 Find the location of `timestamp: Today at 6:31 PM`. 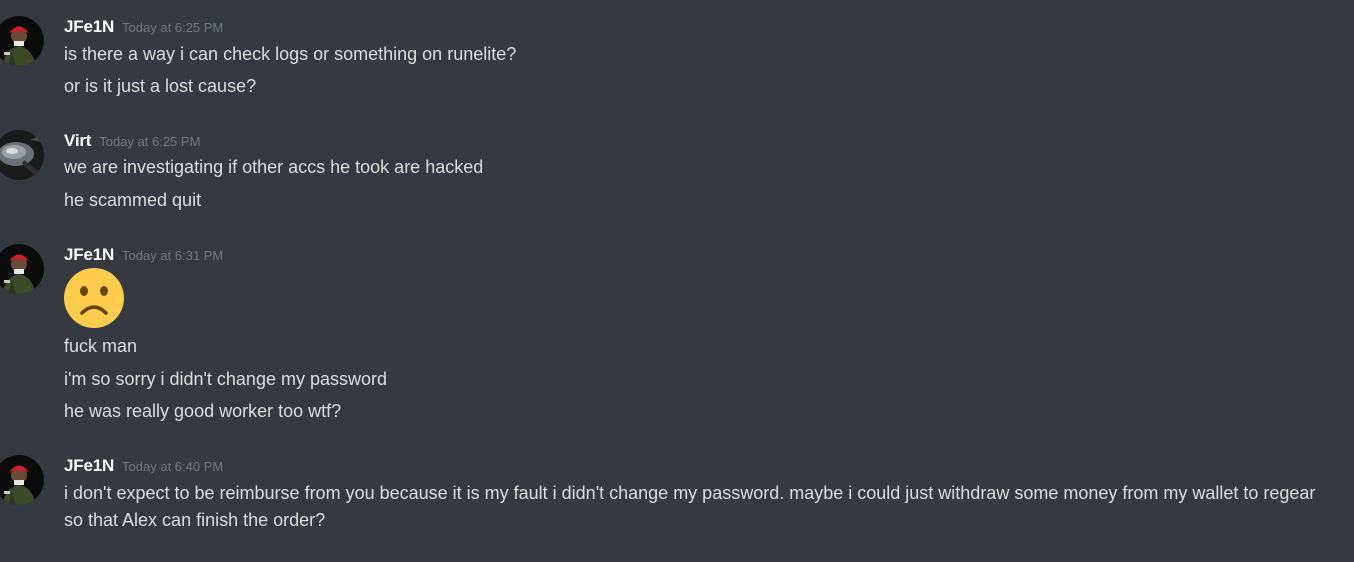

timestamp: Today at 6:31 PM is located at coordinates (172, 255).